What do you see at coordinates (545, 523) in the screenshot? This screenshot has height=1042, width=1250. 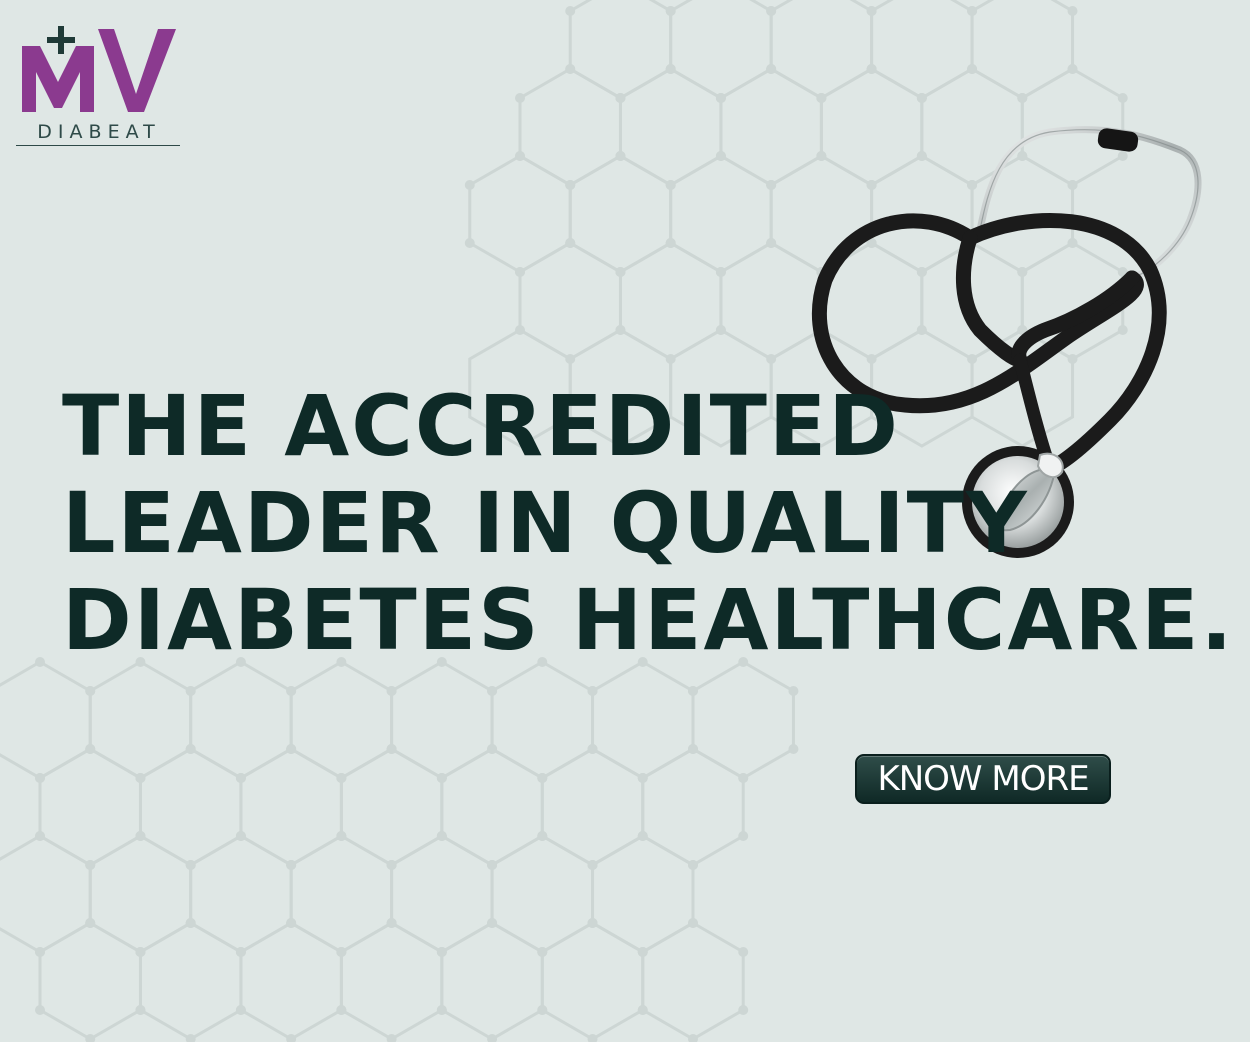 I see `headline-line-2: LEADER IN QUALITY` at bounding box center [545, 523].